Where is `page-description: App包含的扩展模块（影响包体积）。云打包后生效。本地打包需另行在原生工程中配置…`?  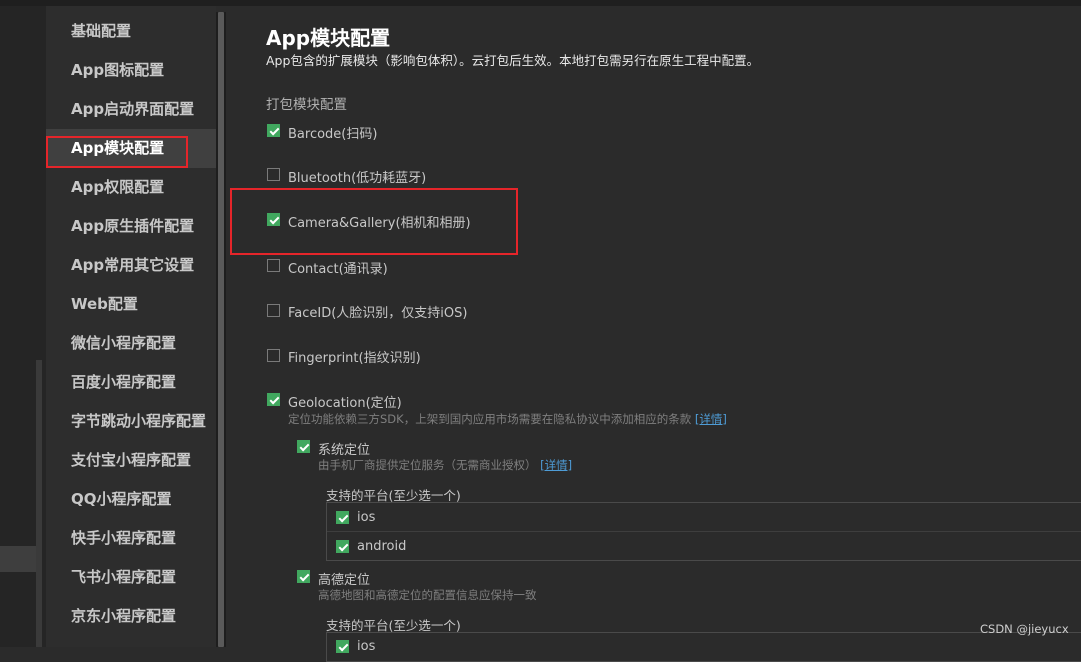 page-description: App包含的扩展模块（影响包体积）。云打包后生效。本地打包需另行在原生工程中配置… is located at coordinates (513, 60).